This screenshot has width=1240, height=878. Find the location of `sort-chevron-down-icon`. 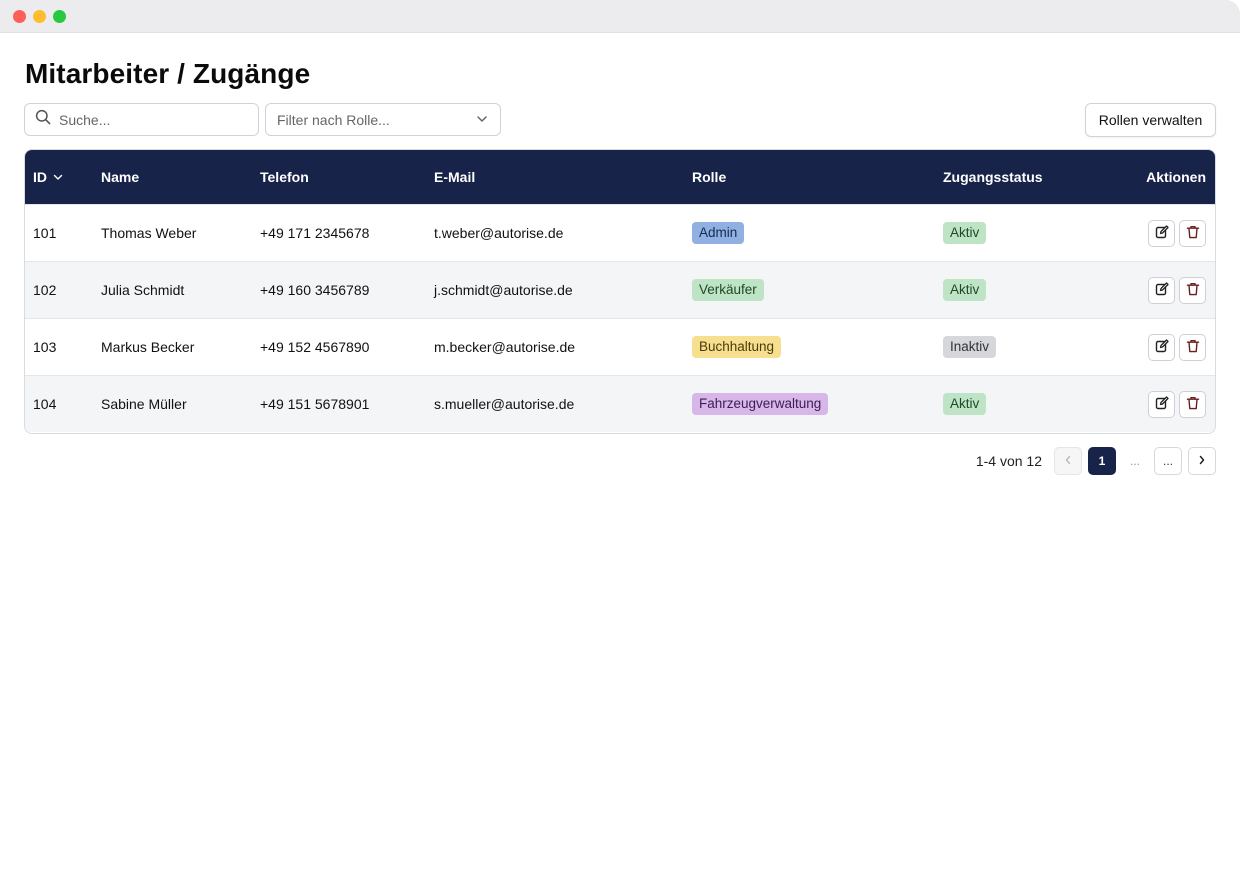

sort-chevron-down-icon is located at coordinates (58, 177).